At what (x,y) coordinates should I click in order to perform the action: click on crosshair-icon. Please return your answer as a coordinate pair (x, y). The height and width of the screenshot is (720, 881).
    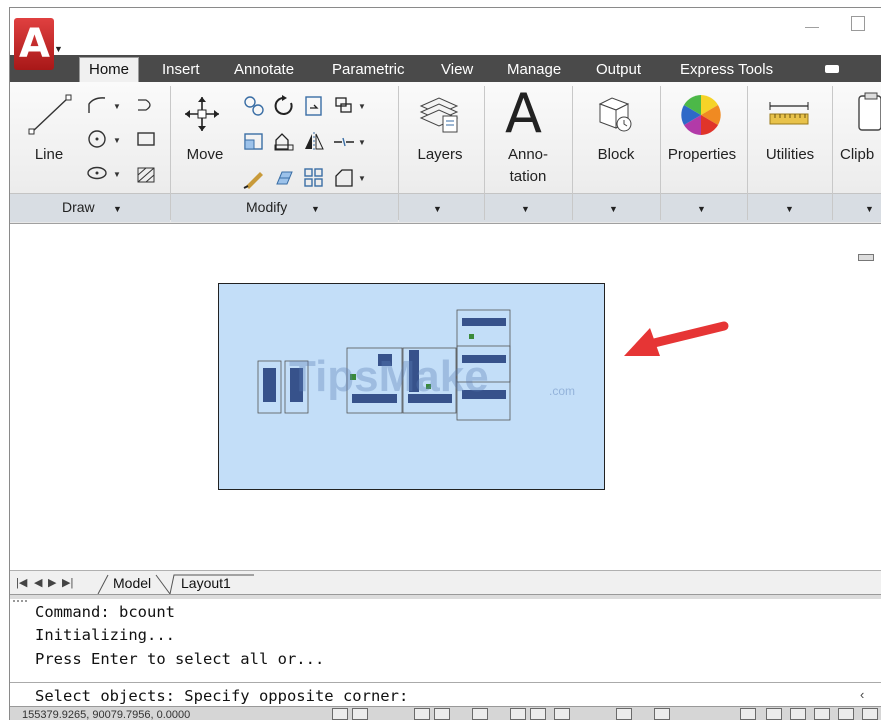
    Looking at the image, I should click on (562, 714).